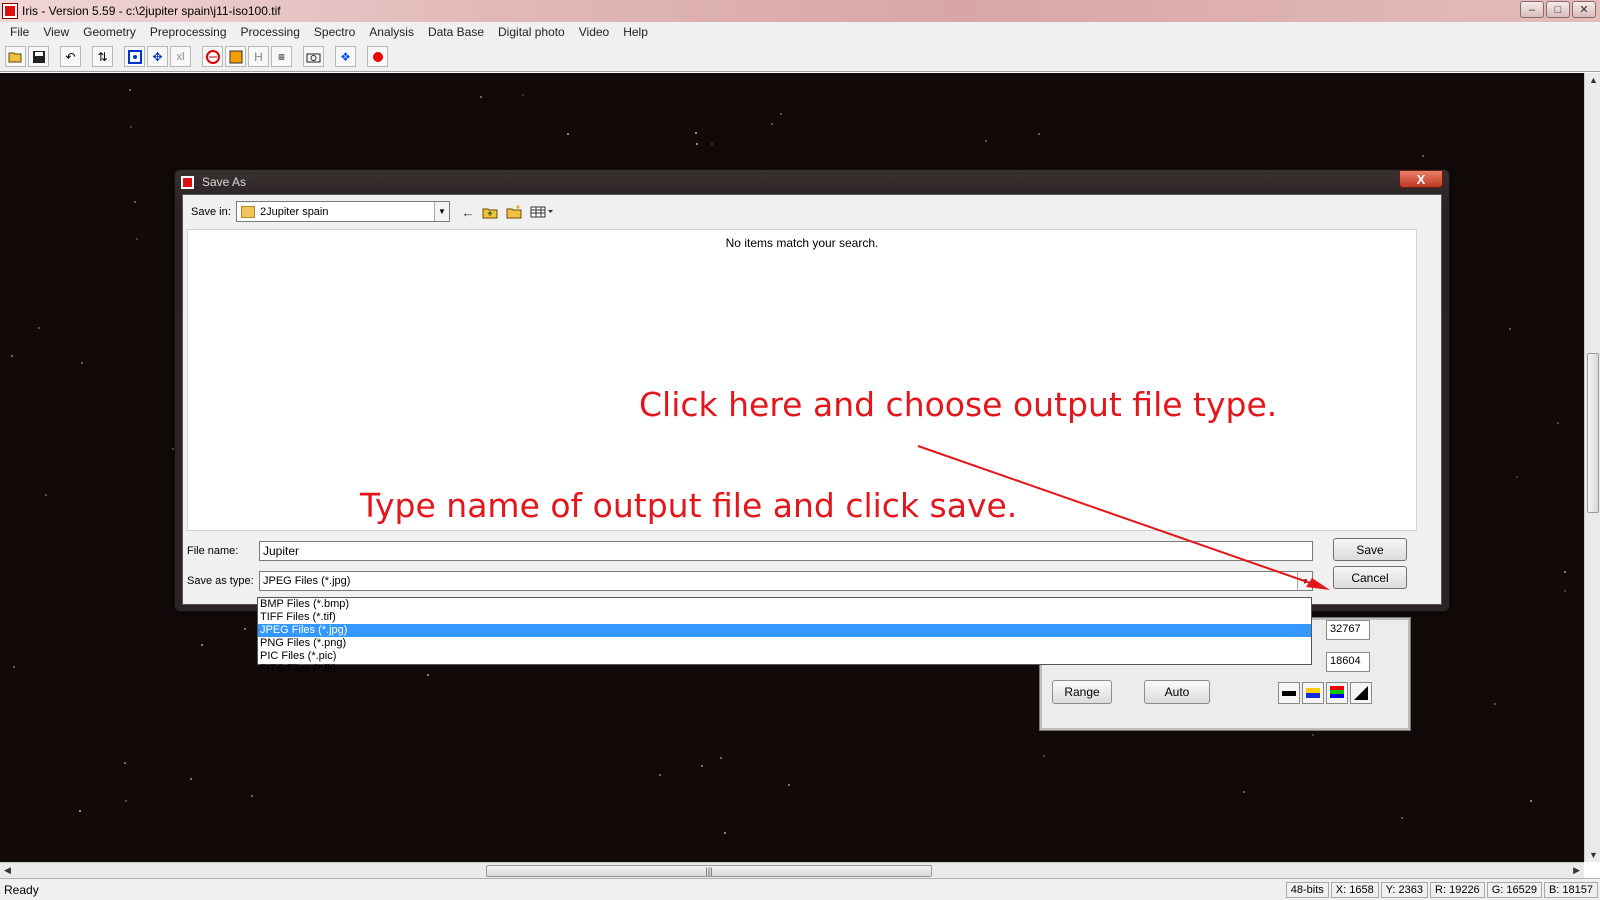  What do you see at coordinates (1123, 517) in the screenshot?
I see `annotation-arrow` at bounding box center [1123, 517].